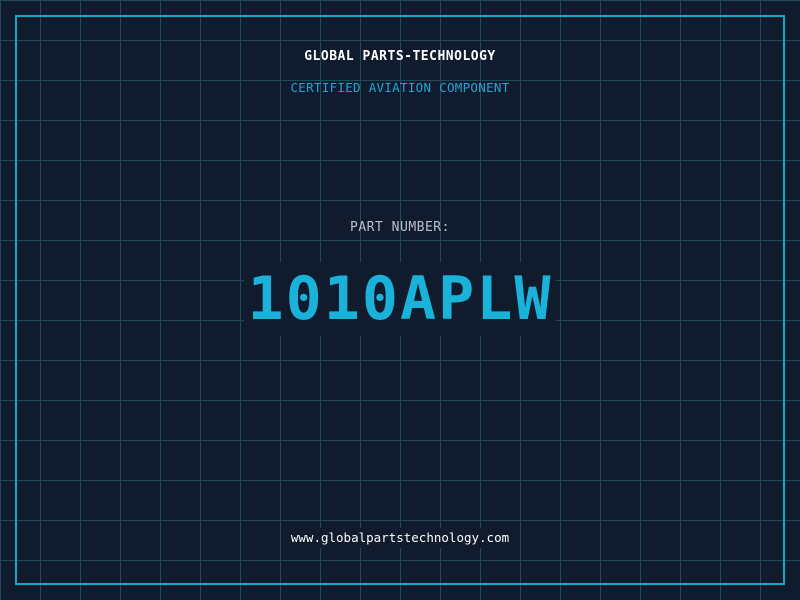 The width and height of the screenshot is (800, 600). I want to click on website-url: www.globalpartstechnology.com, so click(400, 538).